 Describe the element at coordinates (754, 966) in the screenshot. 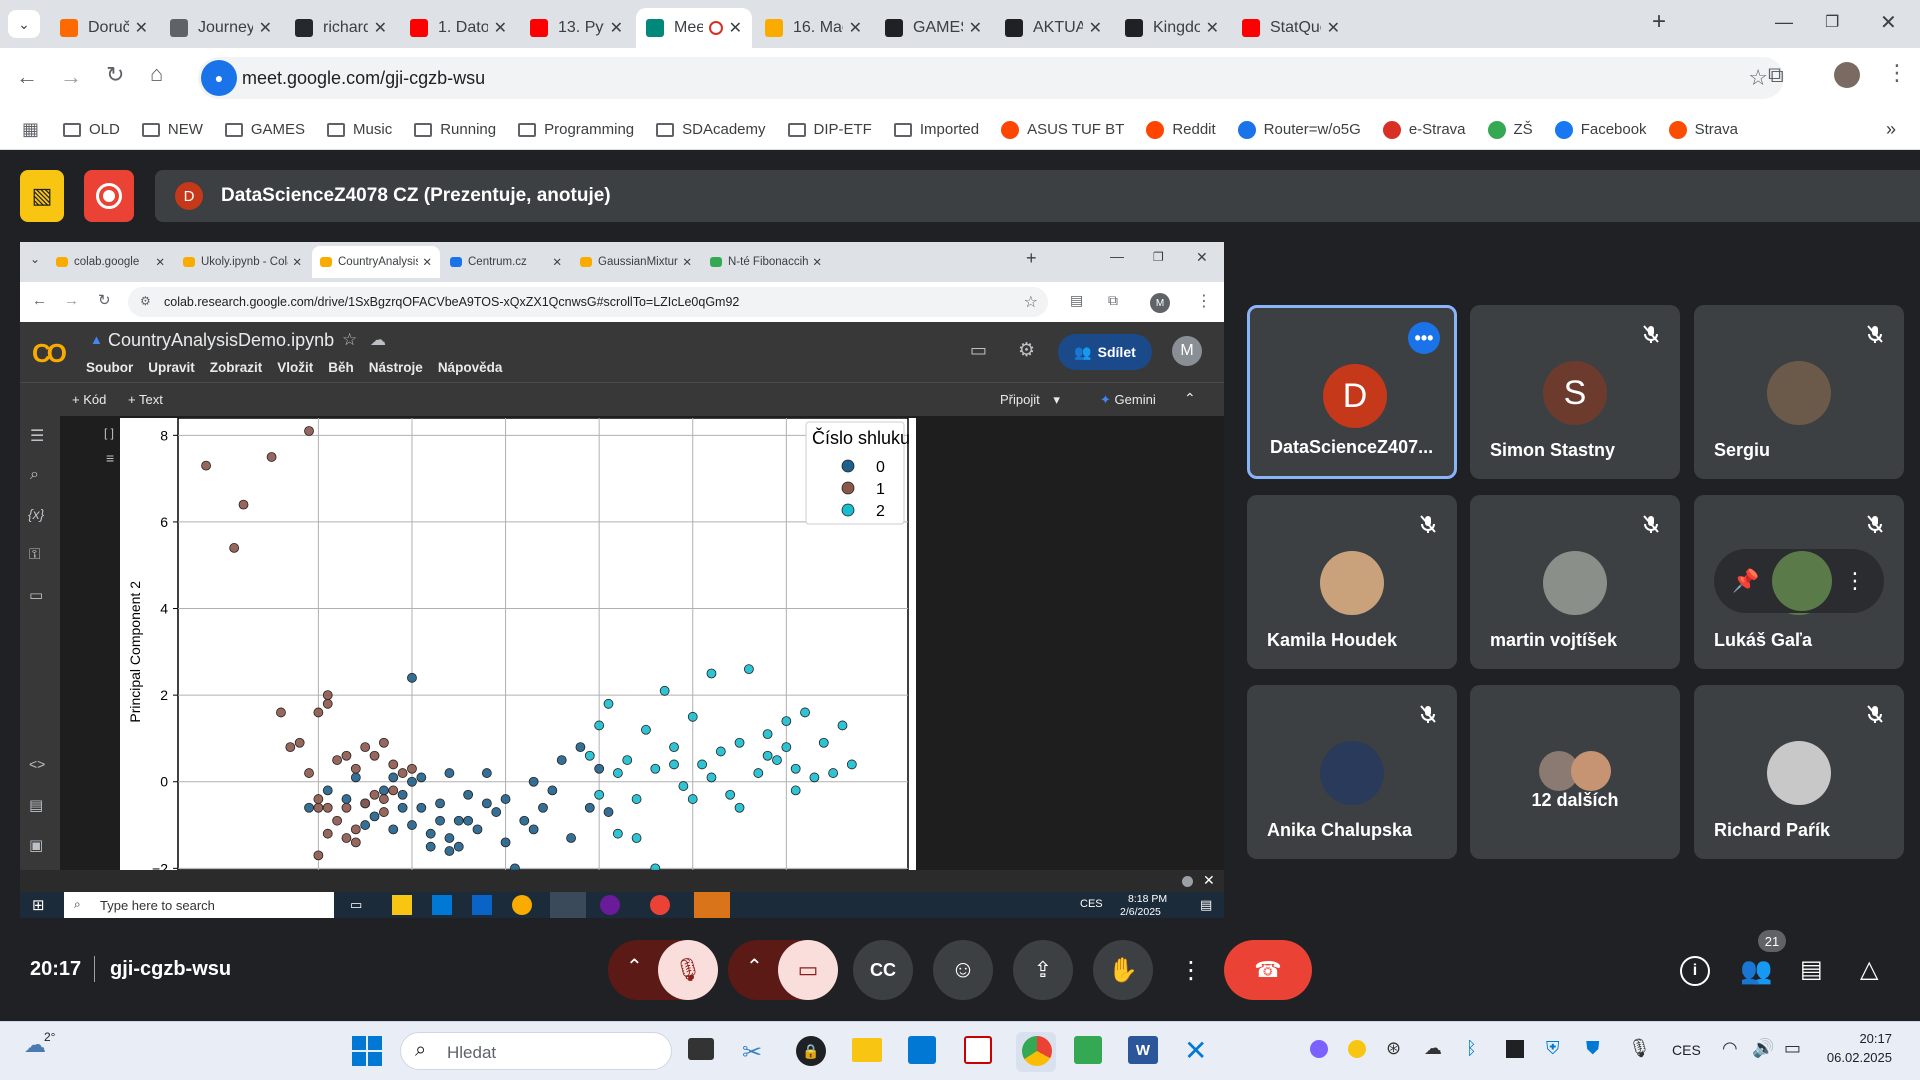

I see `camera-options-chevron-icon: ⌃` at that location.